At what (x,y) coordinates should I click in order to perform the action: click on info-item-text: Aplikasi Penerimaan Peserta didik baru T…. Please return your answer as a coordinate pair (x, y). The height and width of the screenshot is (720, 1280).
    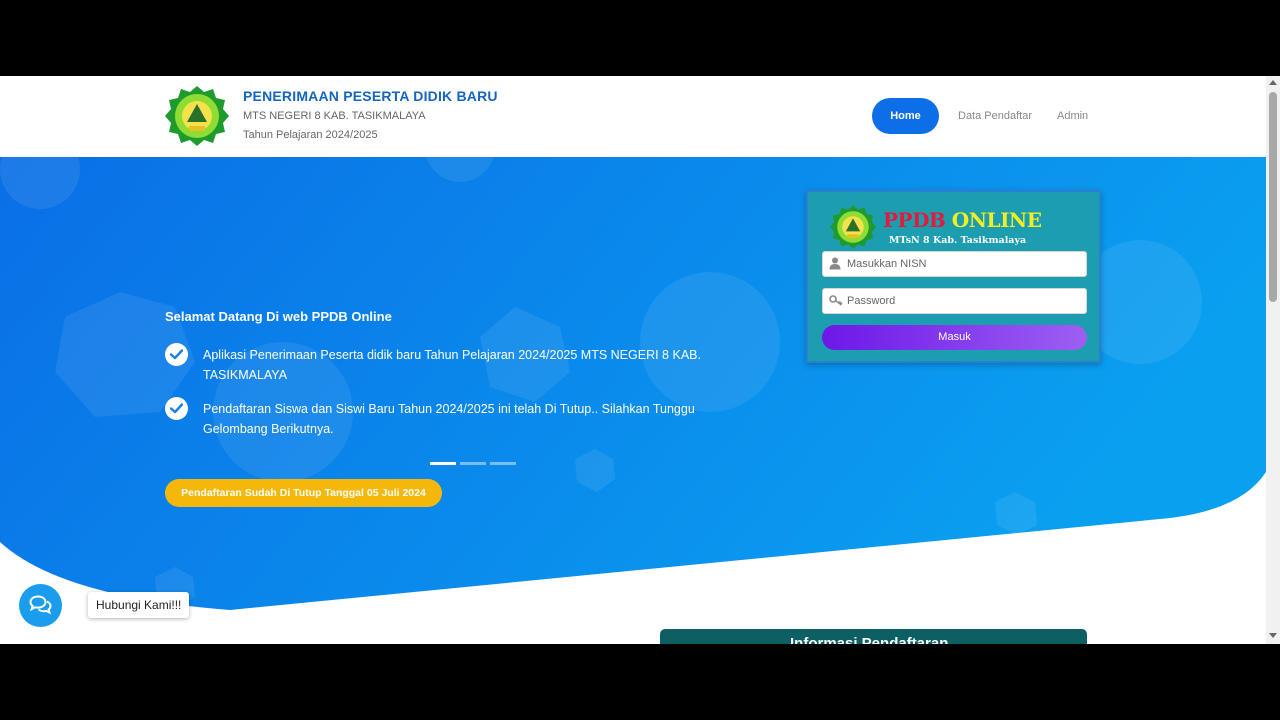
    Looking at the image, I should click on (452, 365).